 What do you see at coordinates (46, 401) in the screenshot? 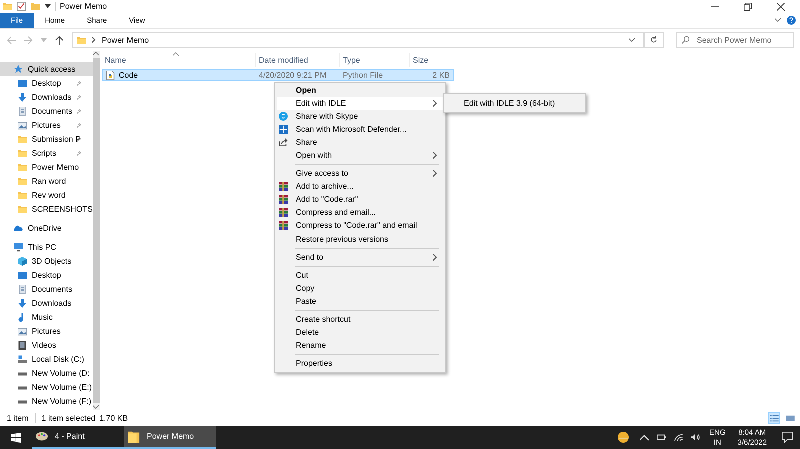
I see `sidebar-item: New Volume (F:)` at bounding box center [46, 401].